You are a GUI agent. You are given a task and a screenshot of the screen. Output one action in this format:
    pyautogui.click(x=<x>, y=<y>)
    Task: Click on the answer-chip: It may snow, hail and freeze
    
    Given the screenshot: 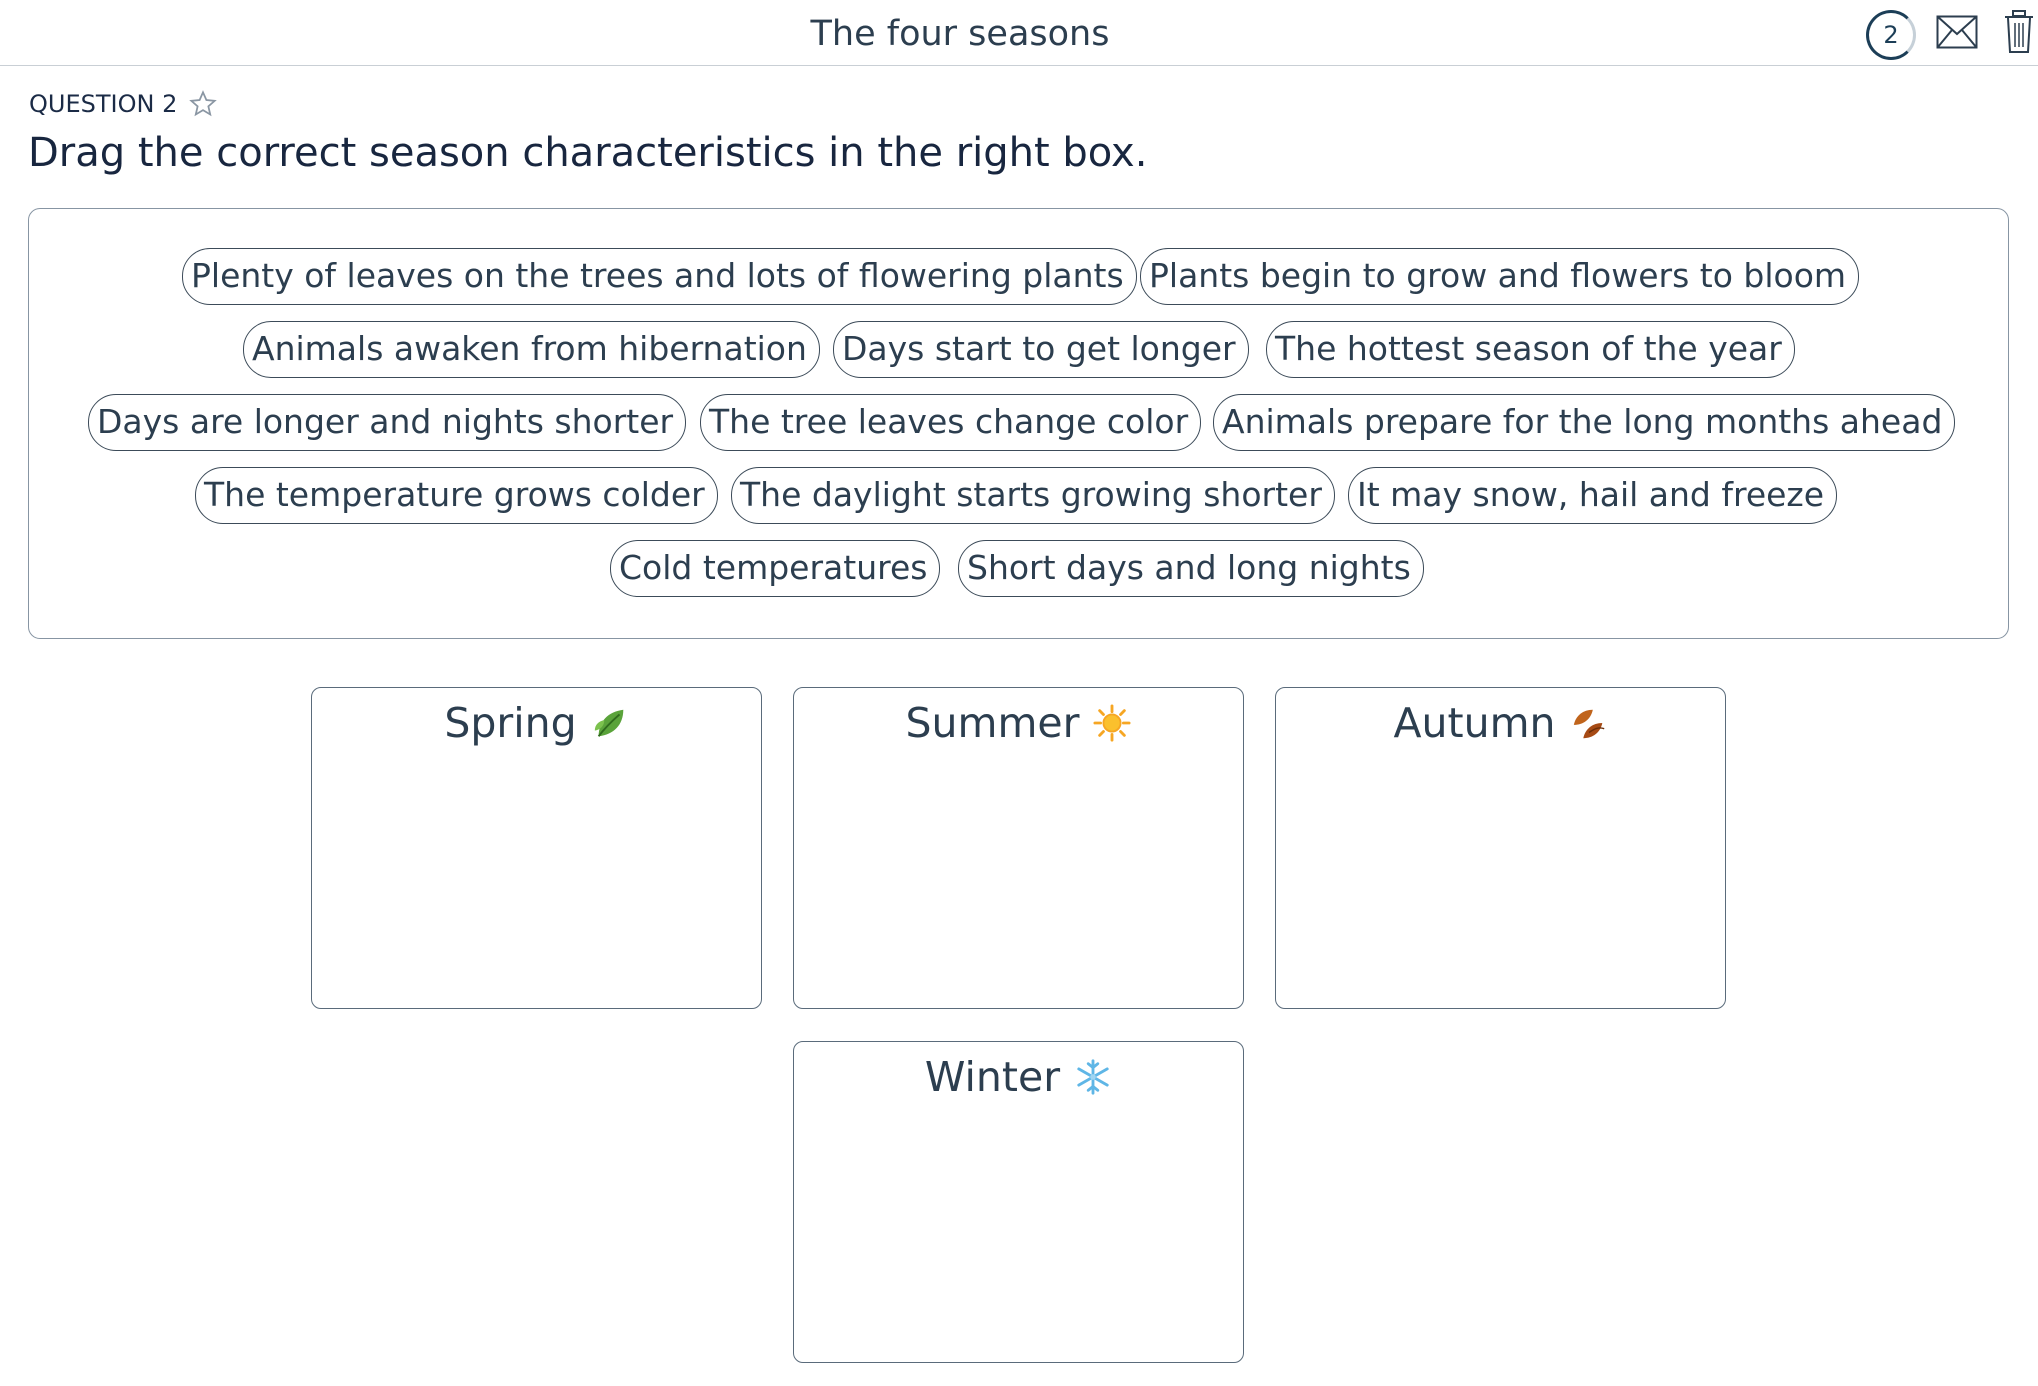 What is the action you would take?
    pyautogui.click(x=1593, y=495)
    